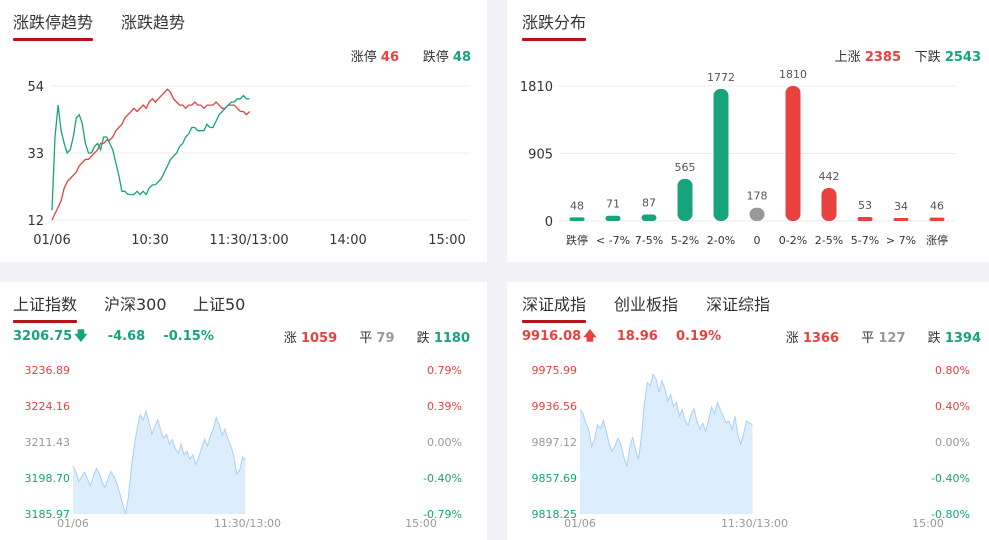  What do you see at coordinates (649, 240) in the screenshot?
I see `category-label: 7-5%` at bounding box center [649, 240].